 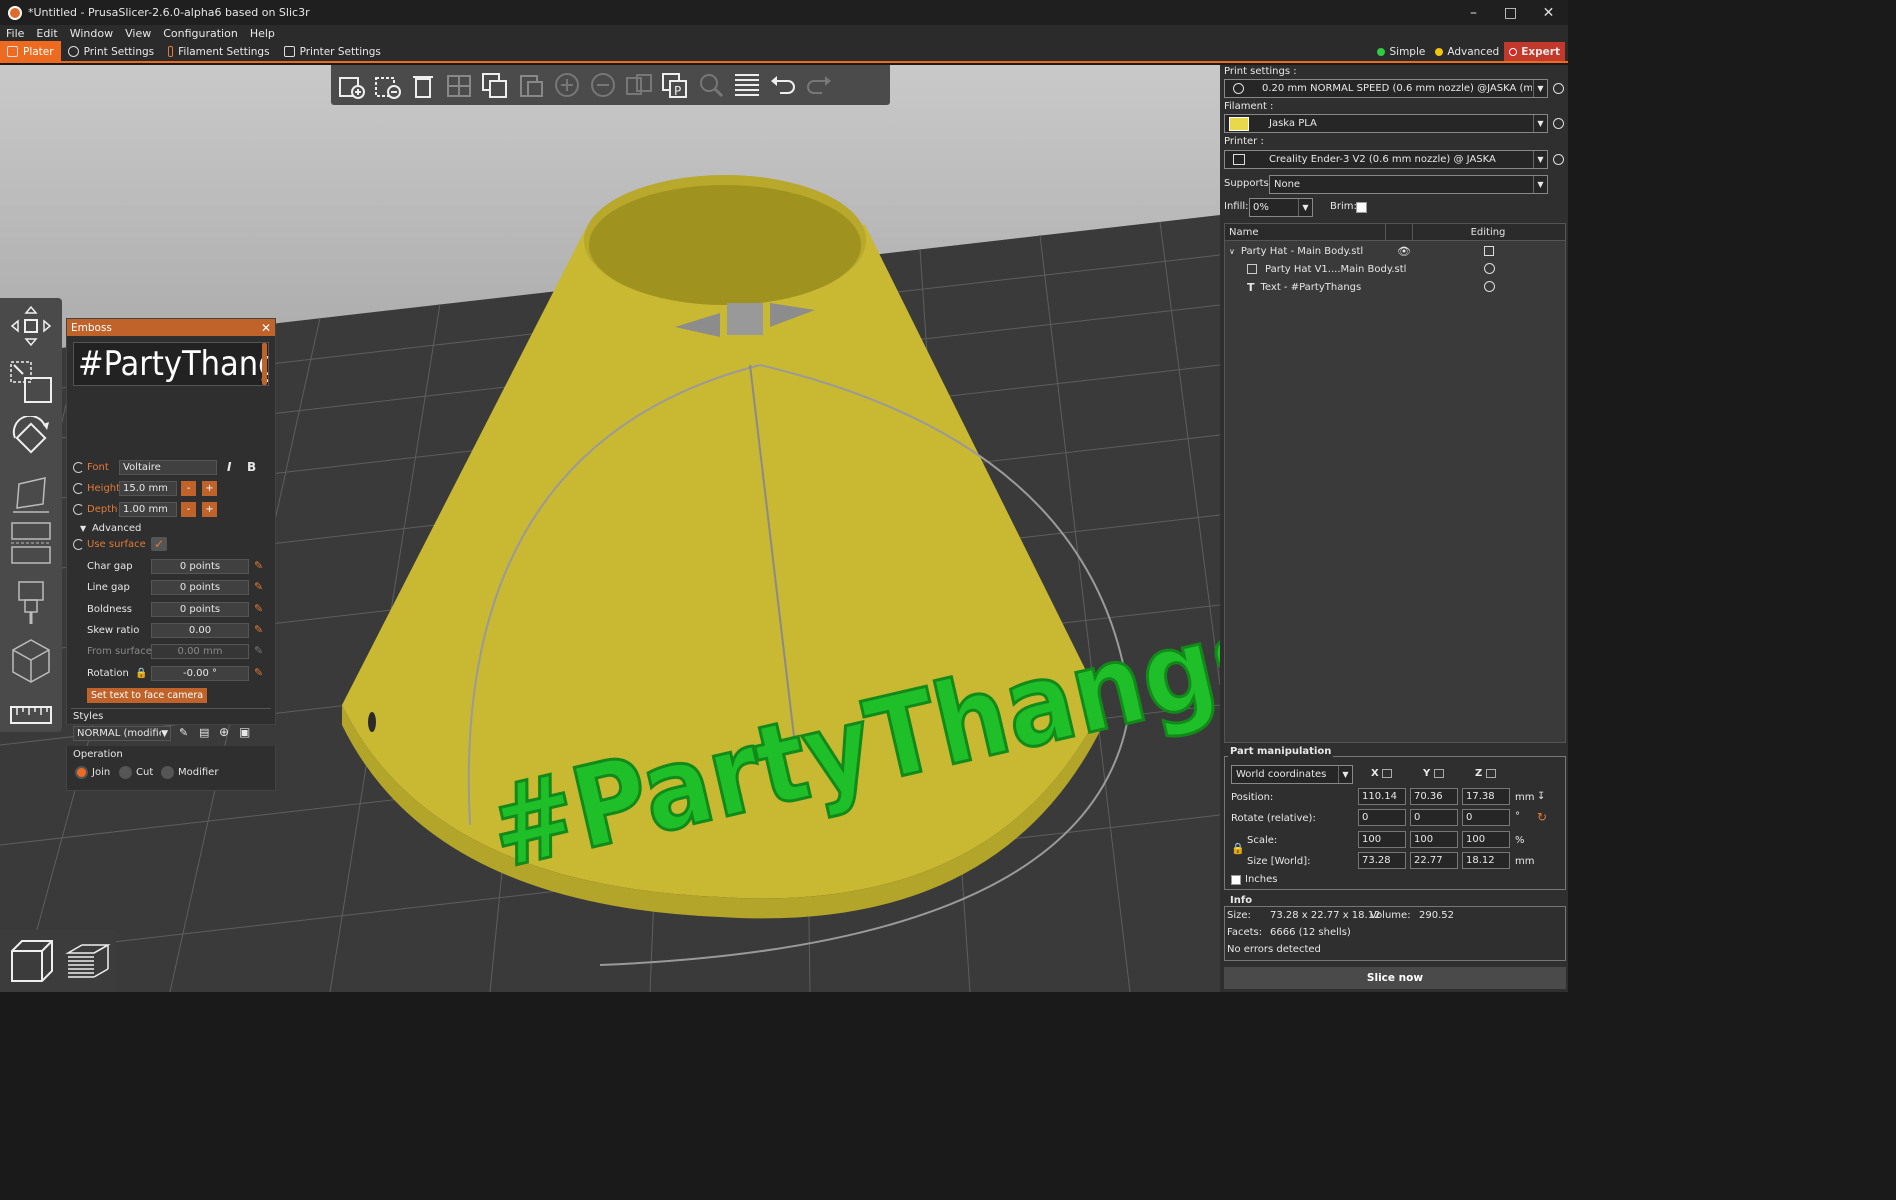 I want to click on delete-all-button, so click(x=423, y=85).